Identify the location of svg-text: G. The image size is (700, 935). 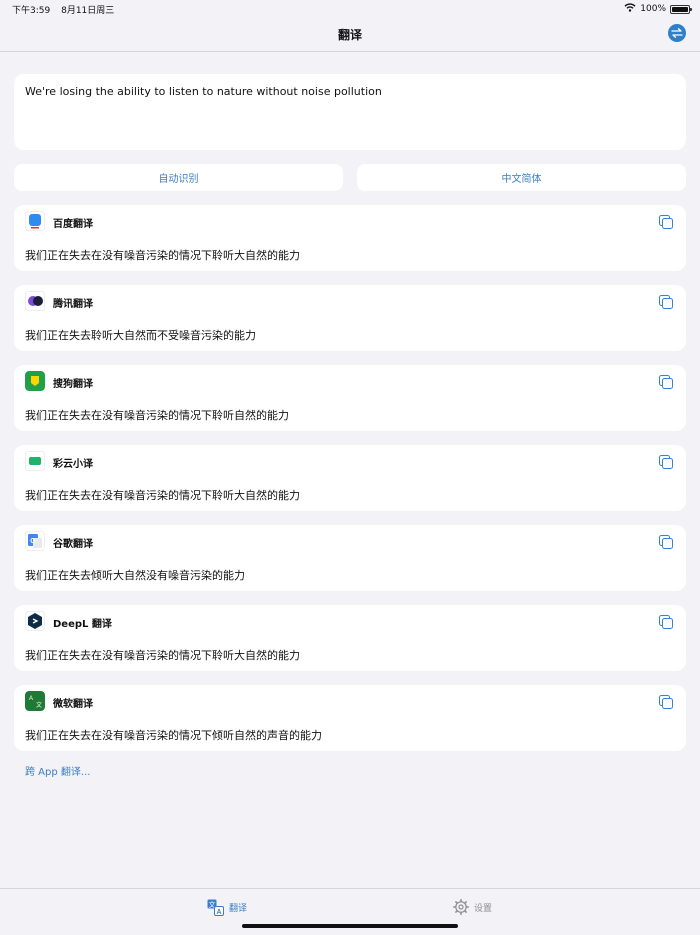
(33, 541).